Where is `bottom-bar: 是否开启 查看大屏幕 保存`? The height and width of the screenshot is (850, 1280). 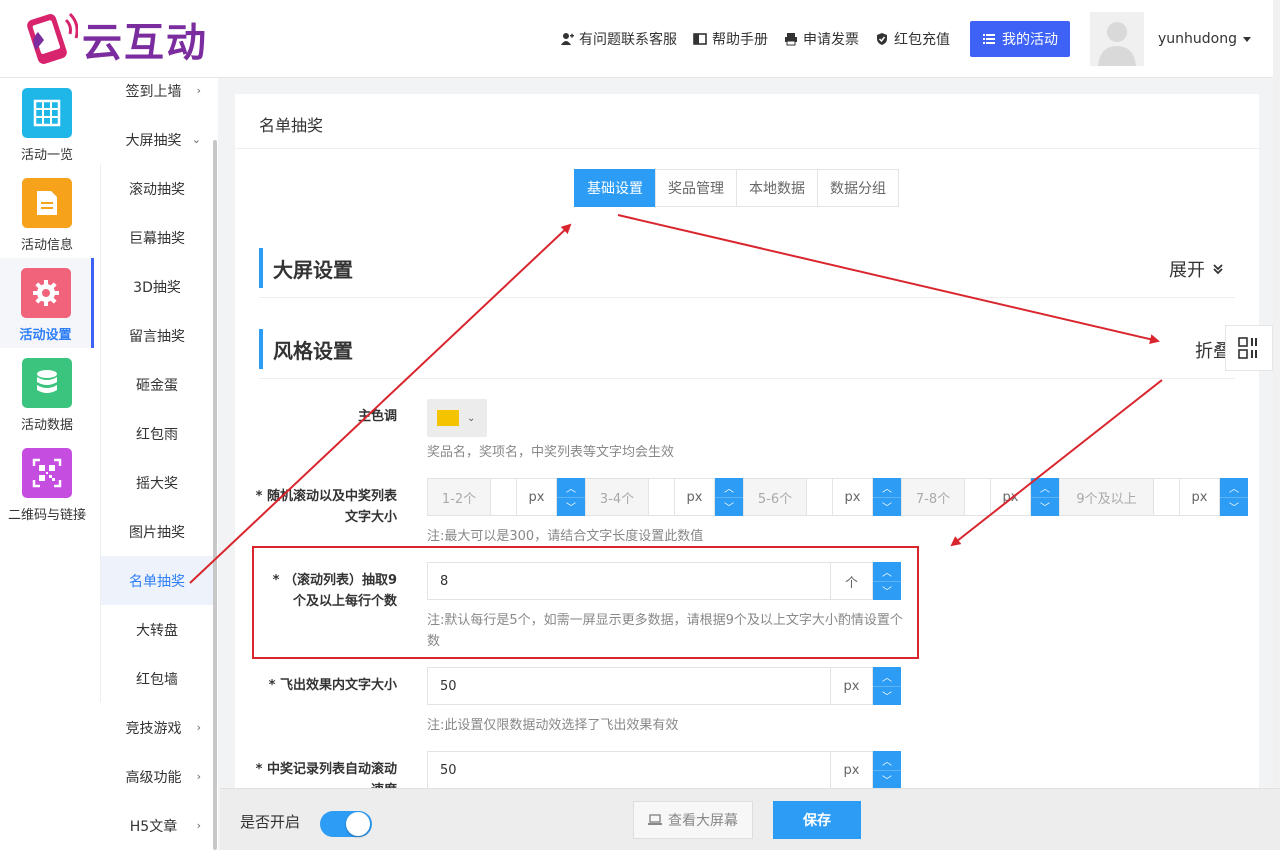
bottom-bar: 是否开启 查看大屏幕 保存 is located at coordinates (750, 819).